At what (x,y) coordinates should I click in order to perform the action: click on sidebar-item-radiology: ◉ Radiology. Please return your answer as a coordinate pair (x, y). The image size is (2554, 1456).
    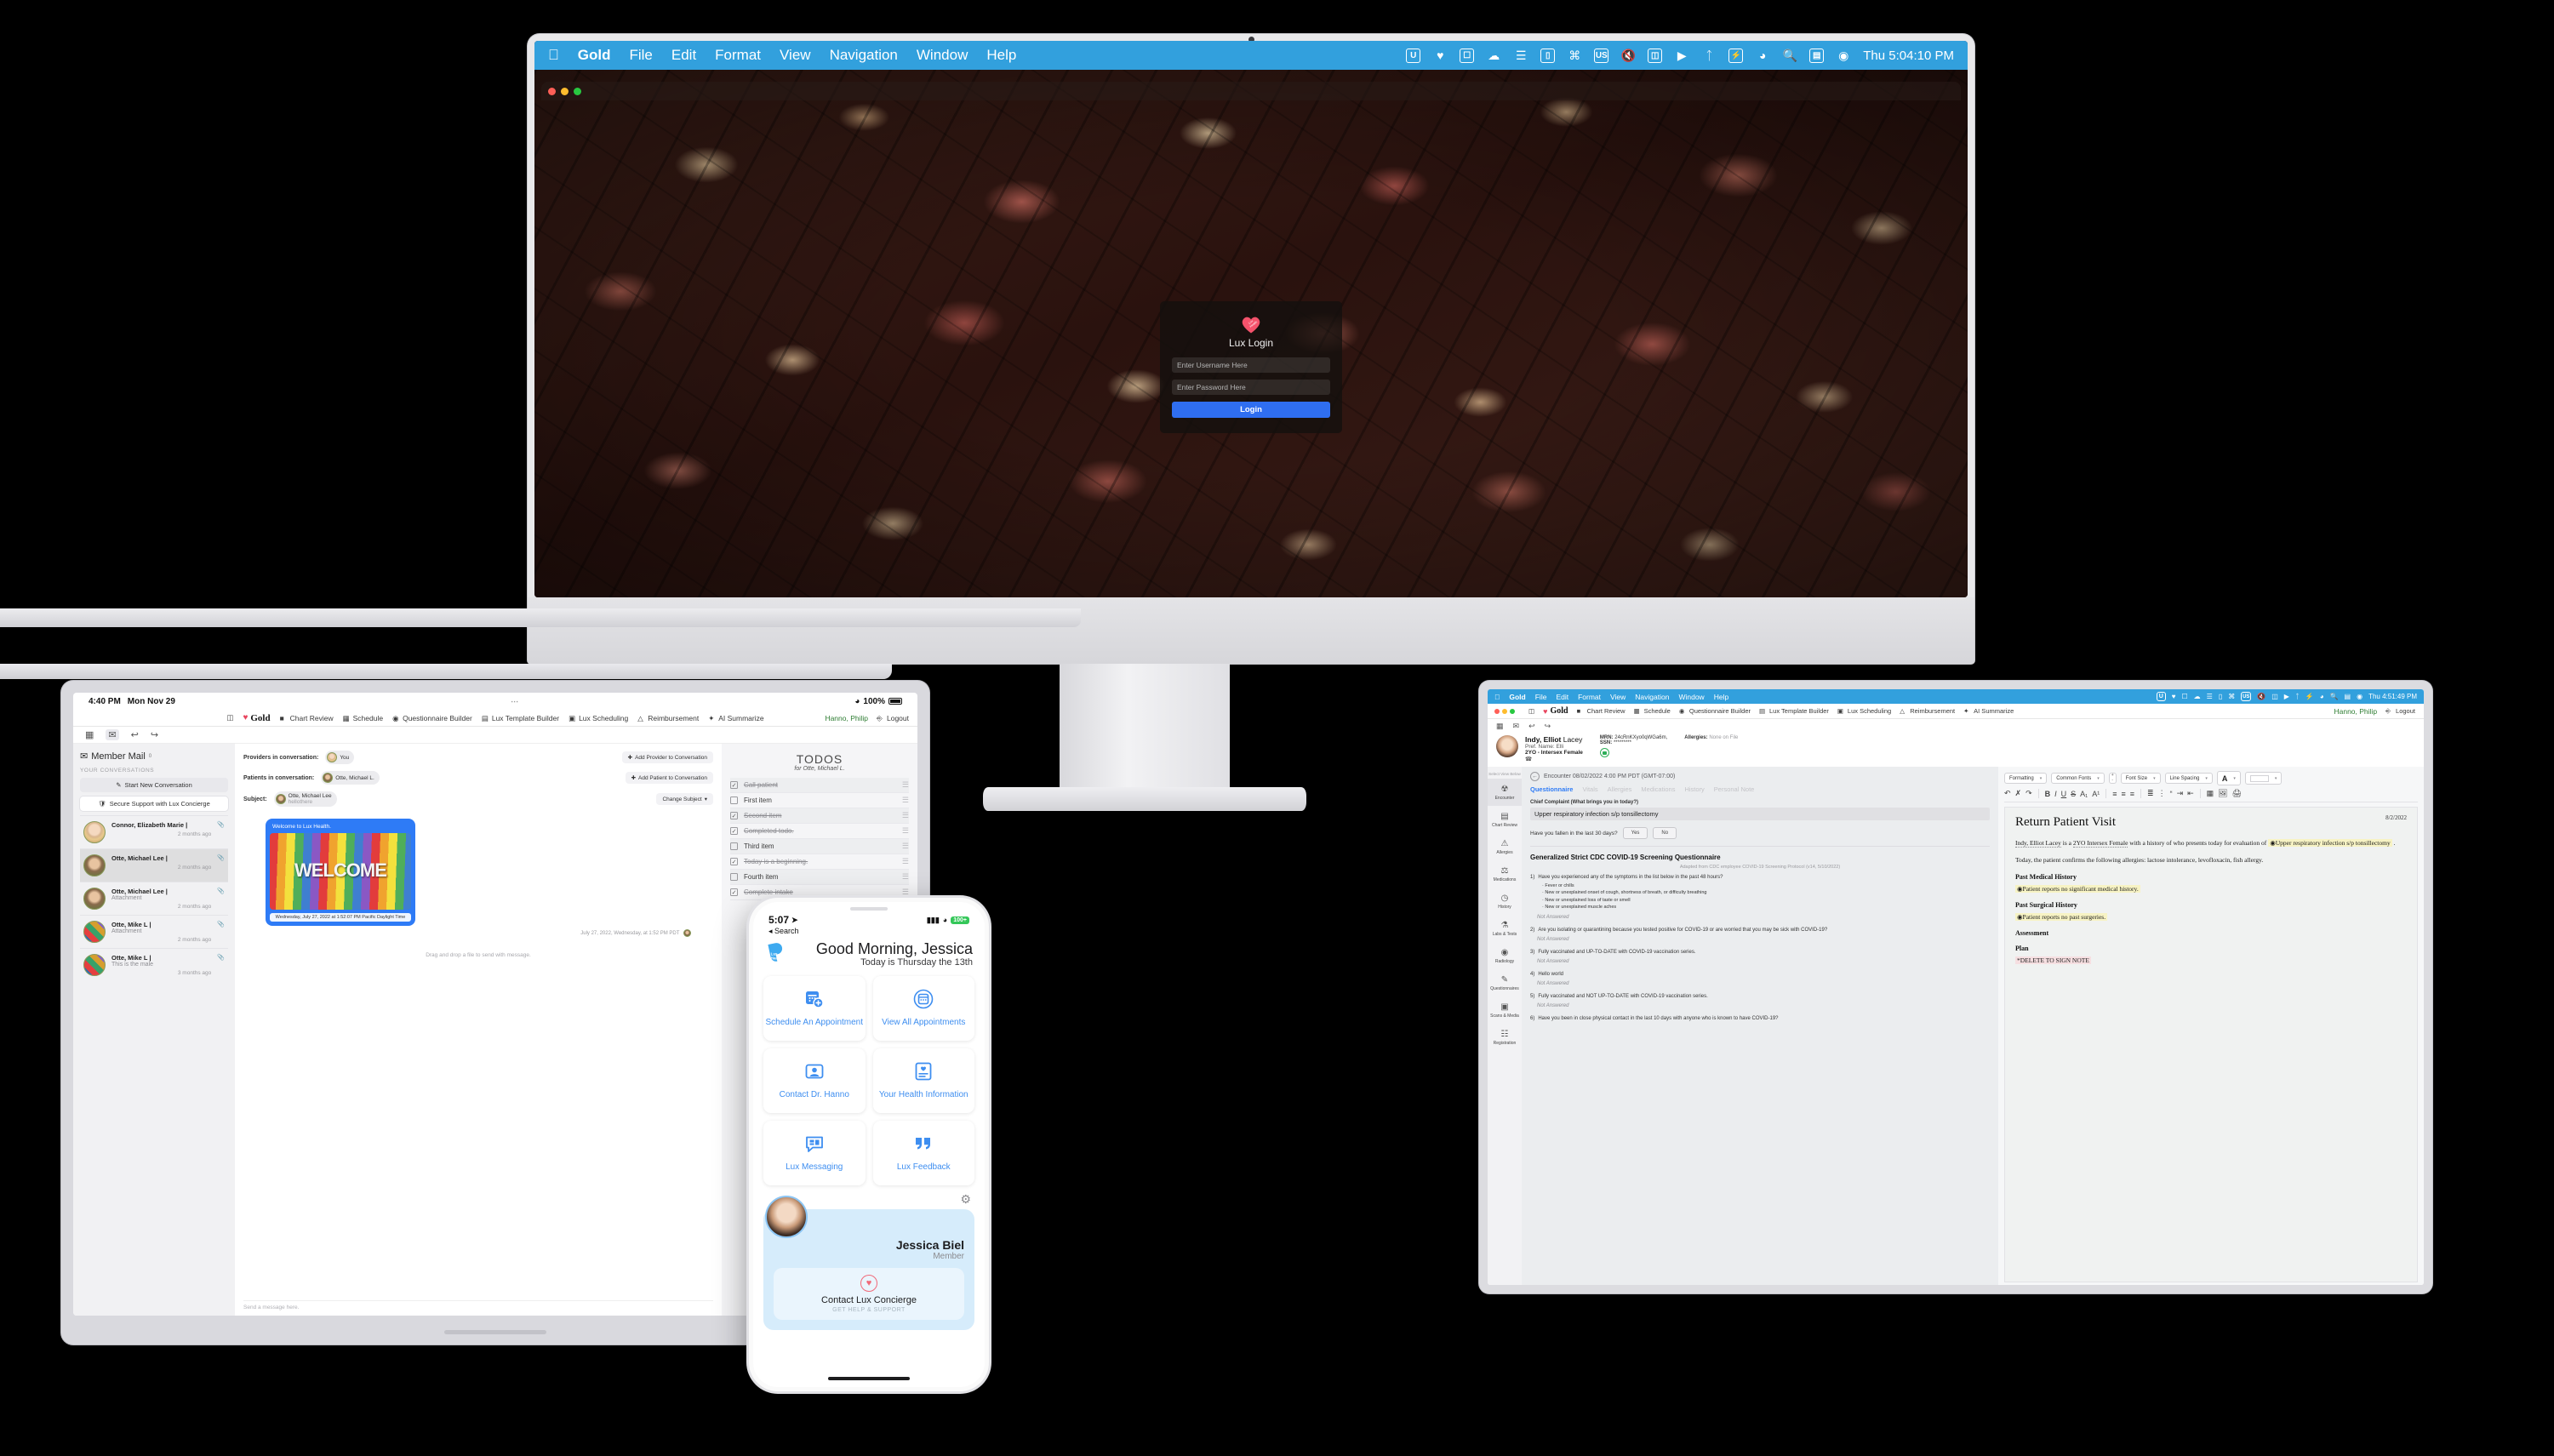
    Looking at the image, I should click on (1505, 955).